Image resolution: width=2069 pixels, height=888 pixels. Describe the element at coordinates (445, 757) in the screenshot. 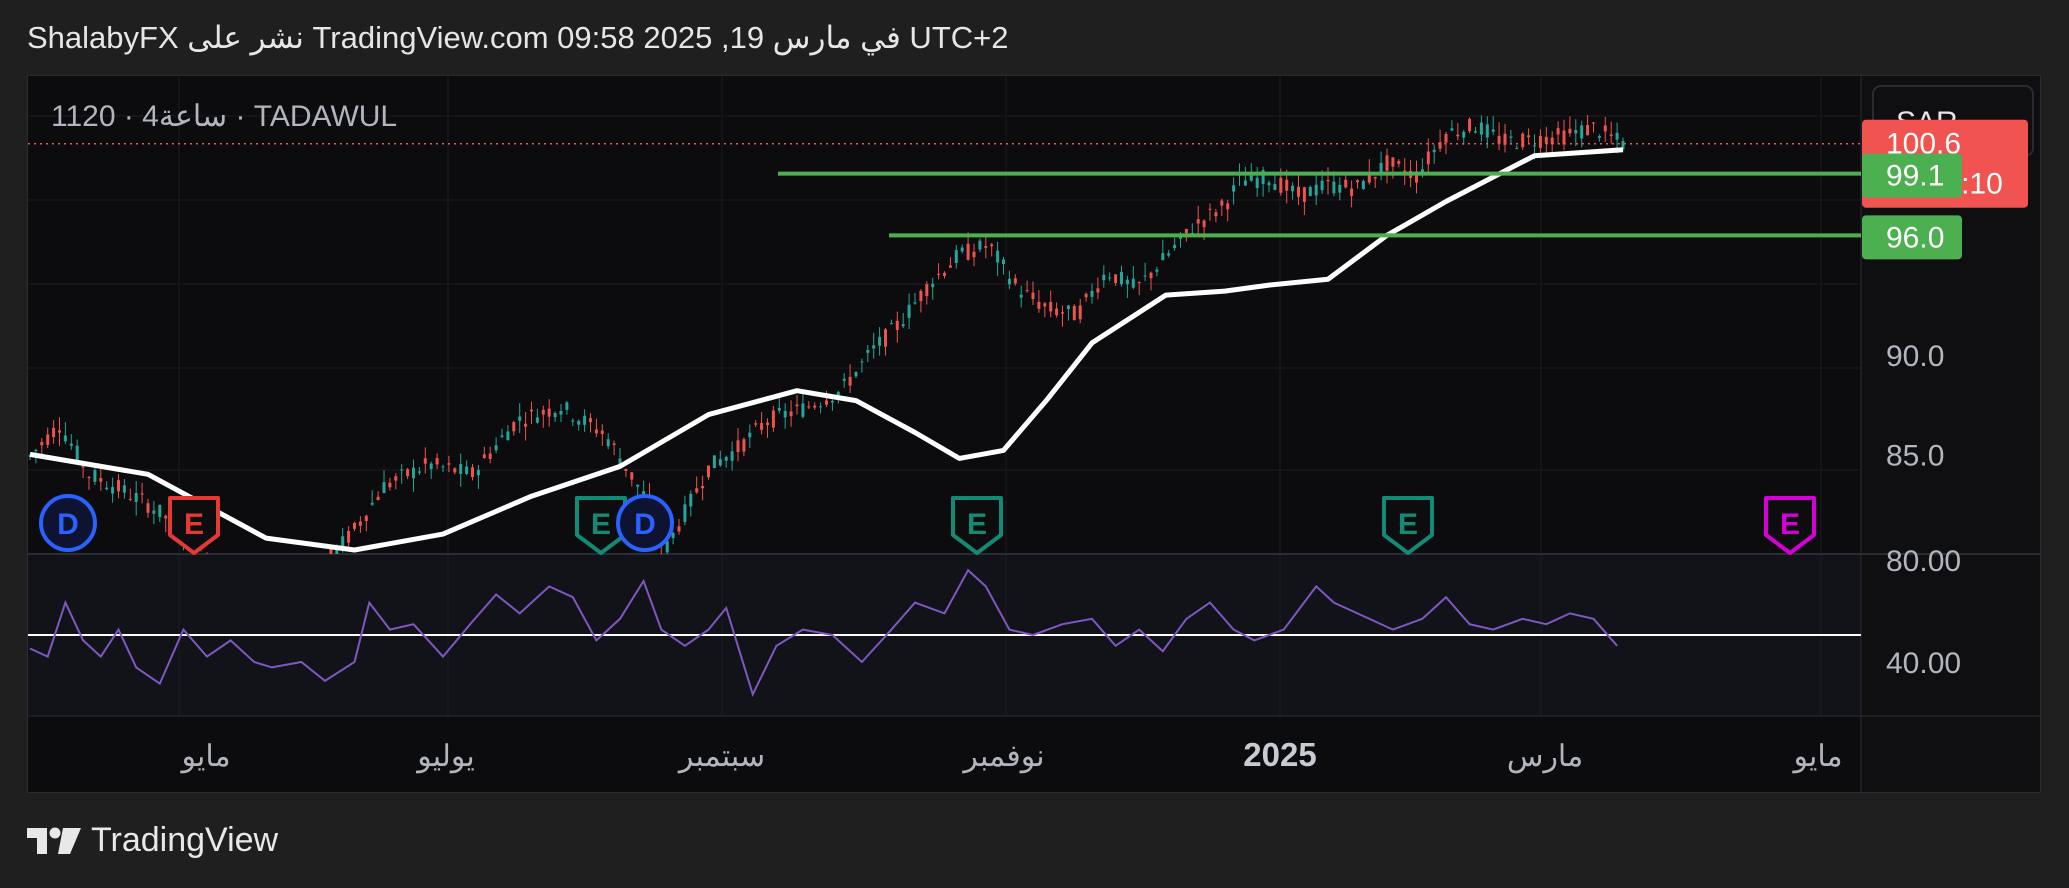

I see `time-tick-label-1: يوليو` at that location.